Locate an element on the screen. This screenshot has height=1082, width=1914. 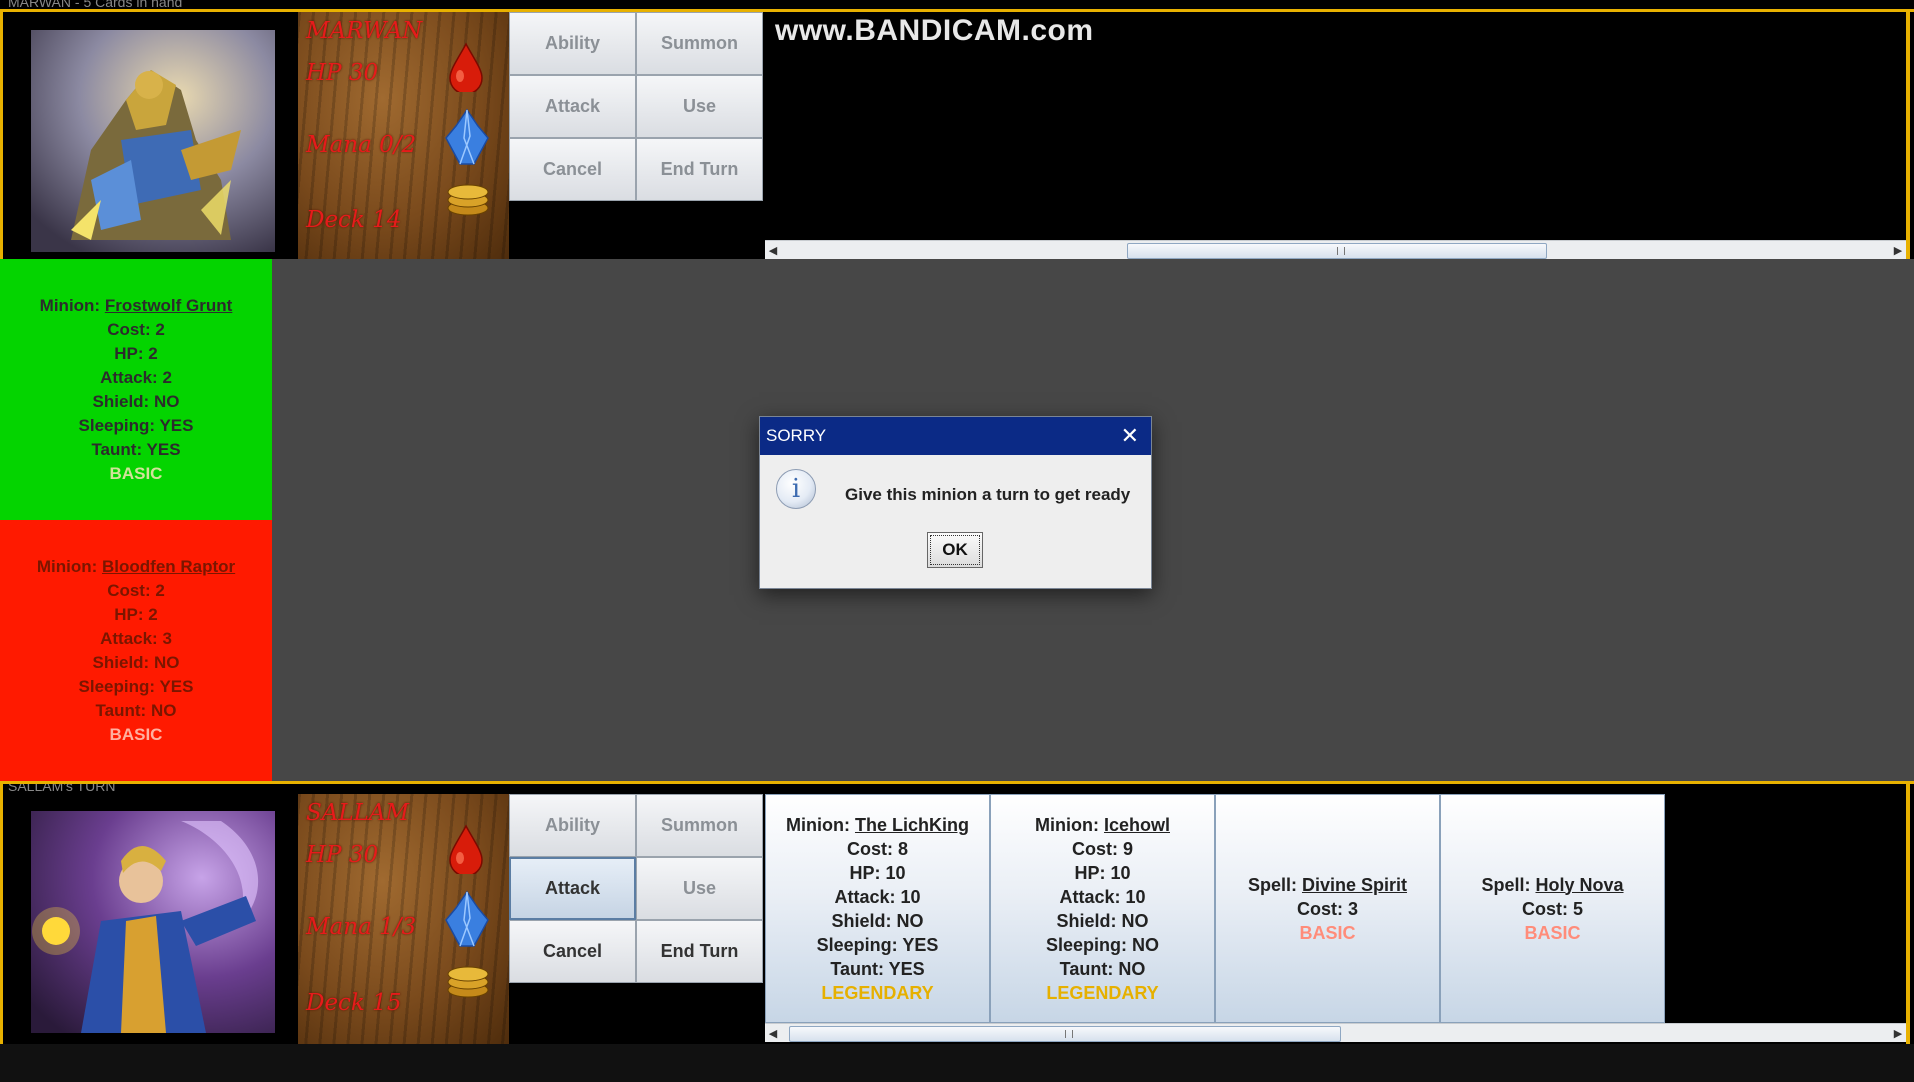
player-end-turn-button: End Turn is located at coordinates (699, 951).